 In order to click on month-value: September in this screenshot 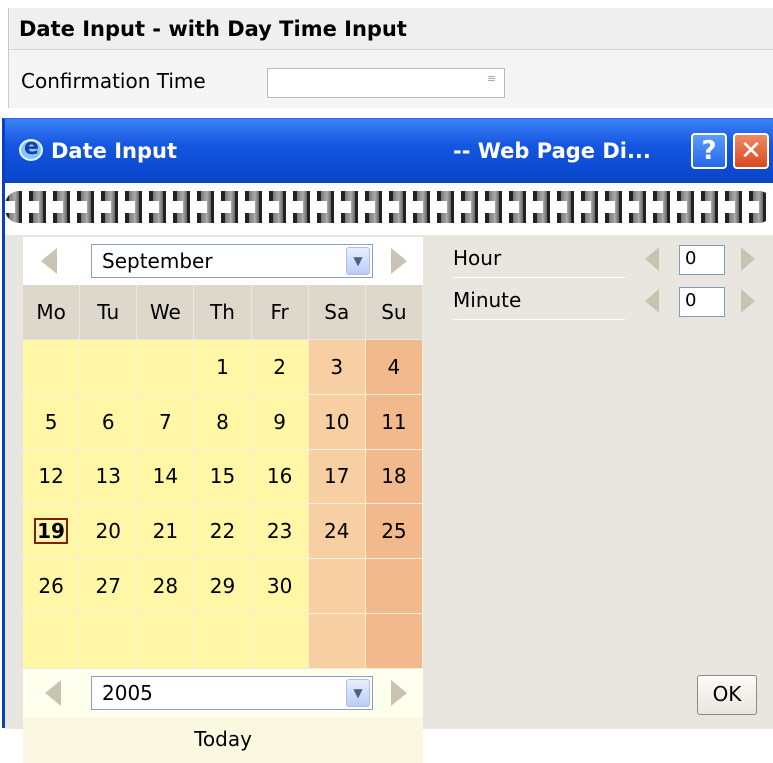, I will do `click(157, 261)`.